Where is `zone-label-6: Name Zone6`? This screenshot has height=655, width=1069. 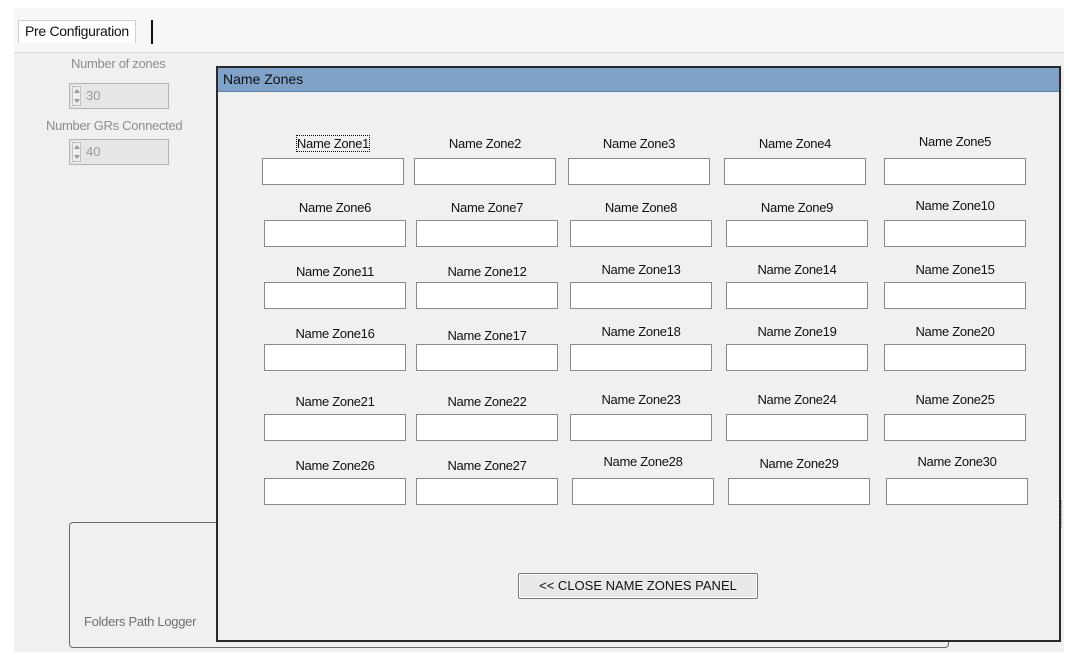
zone-label-6: Name Zone6 is located at coordinates (335, 207).